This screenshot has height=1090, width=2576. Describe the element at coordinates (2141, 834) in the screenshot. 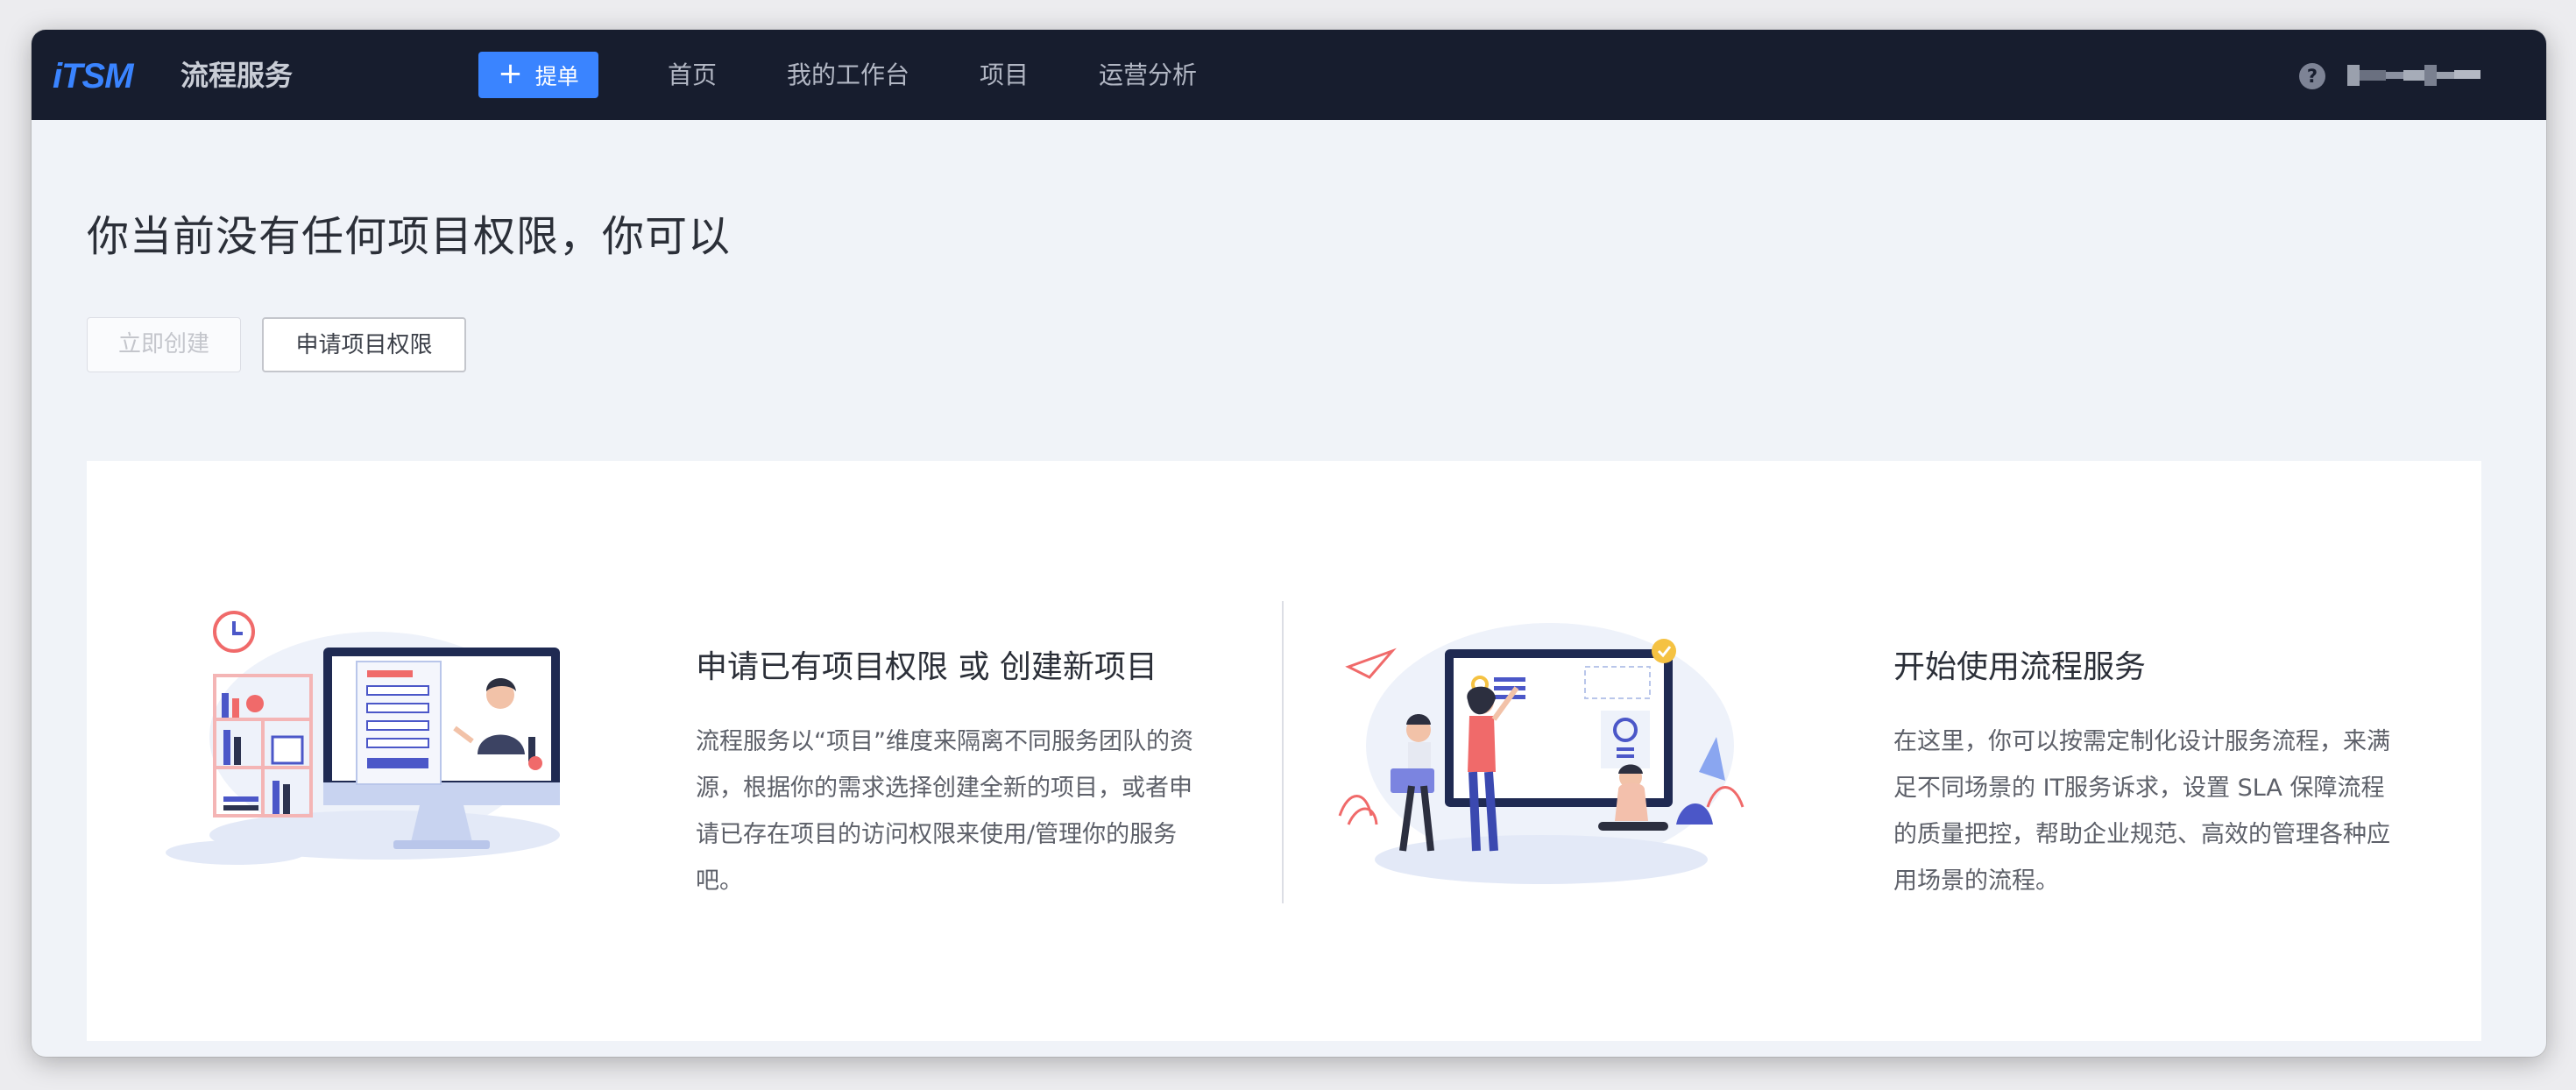

I see `guide-desc-line: 的质量把控，帮助企业规范、高效的管理各种应` at that location.